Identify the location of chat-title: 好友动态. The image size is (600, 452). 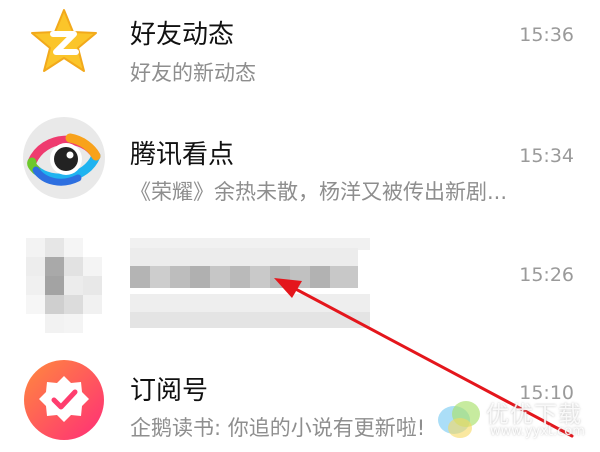
(182, 35).